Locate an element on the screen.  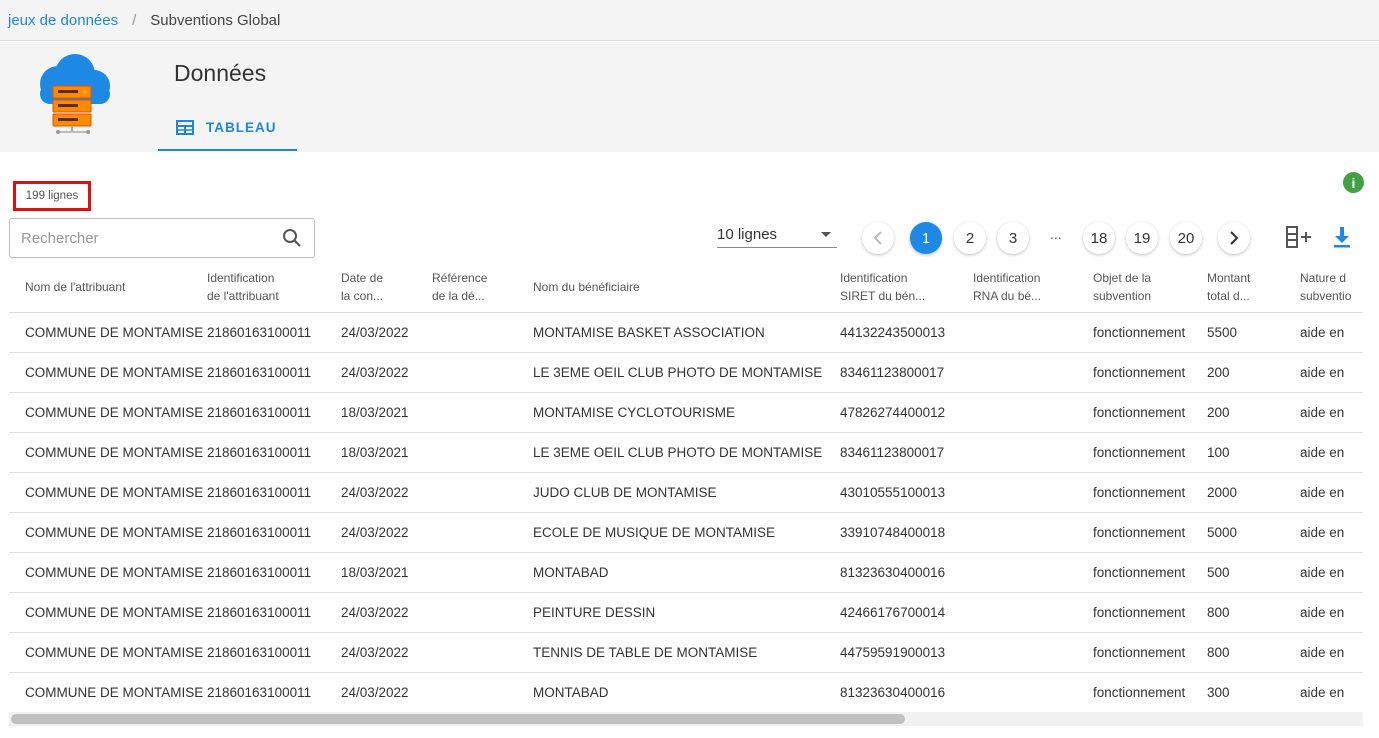
prev-page-button is located at coordinates (878, 238).